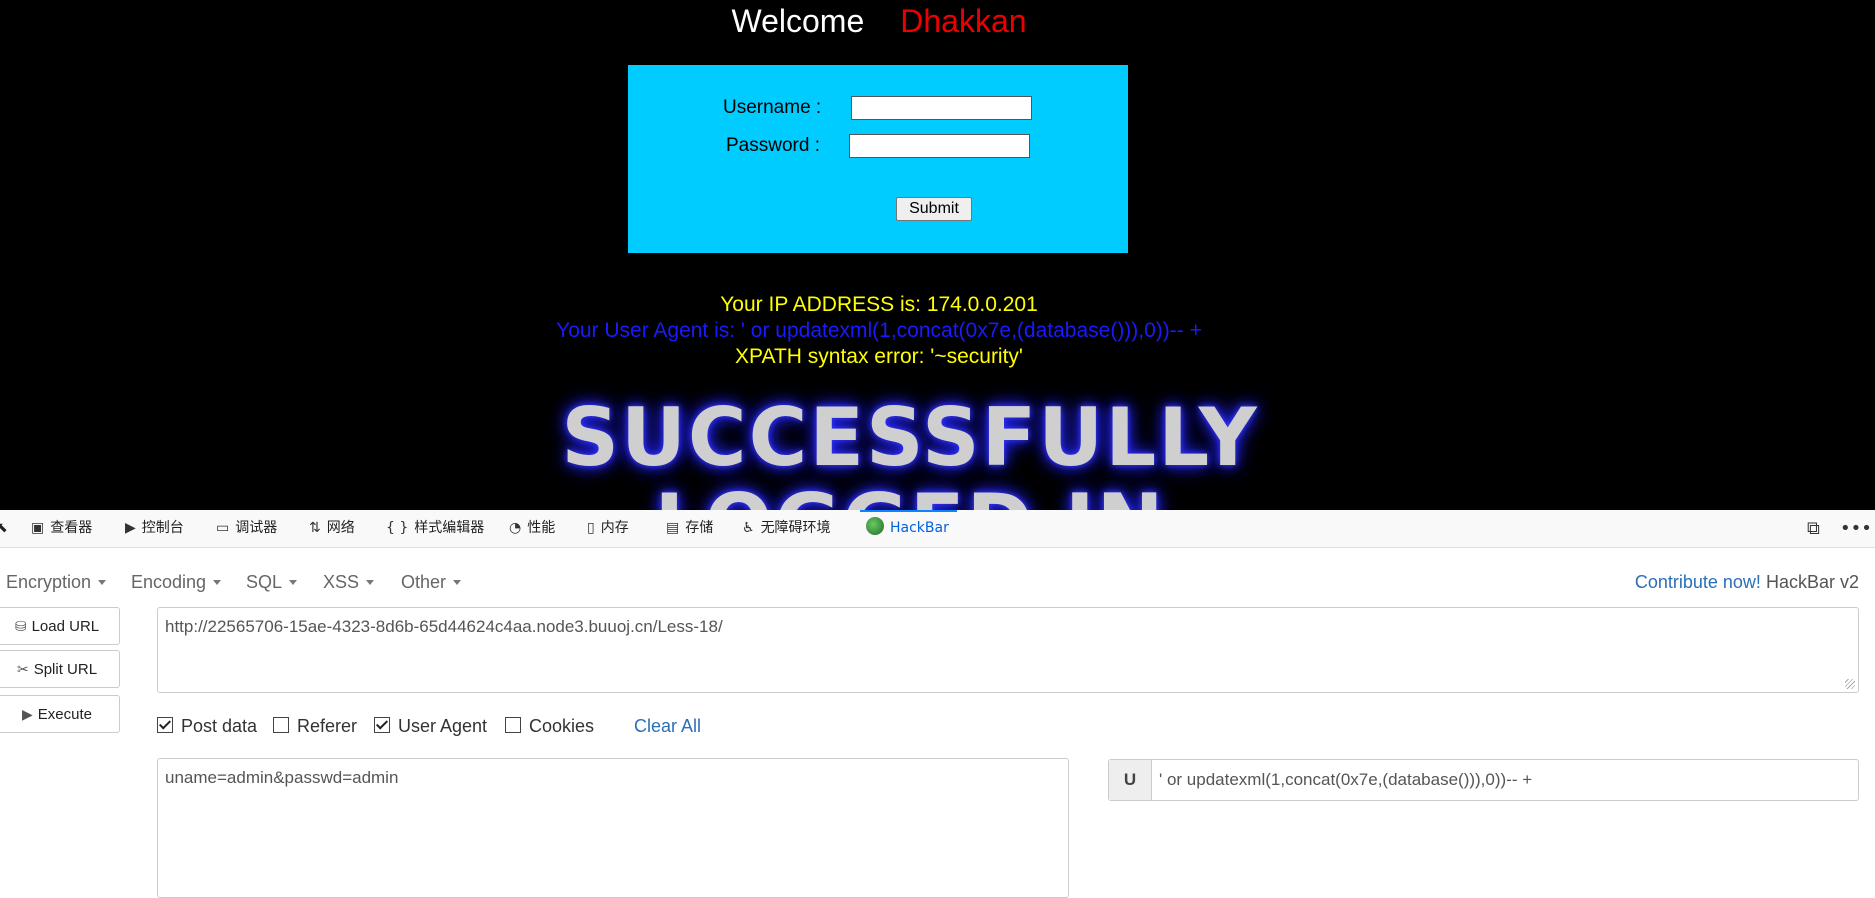 The image size is (1875, 898). I want to click on menu-encryption: Encryption, so click(56, 582).